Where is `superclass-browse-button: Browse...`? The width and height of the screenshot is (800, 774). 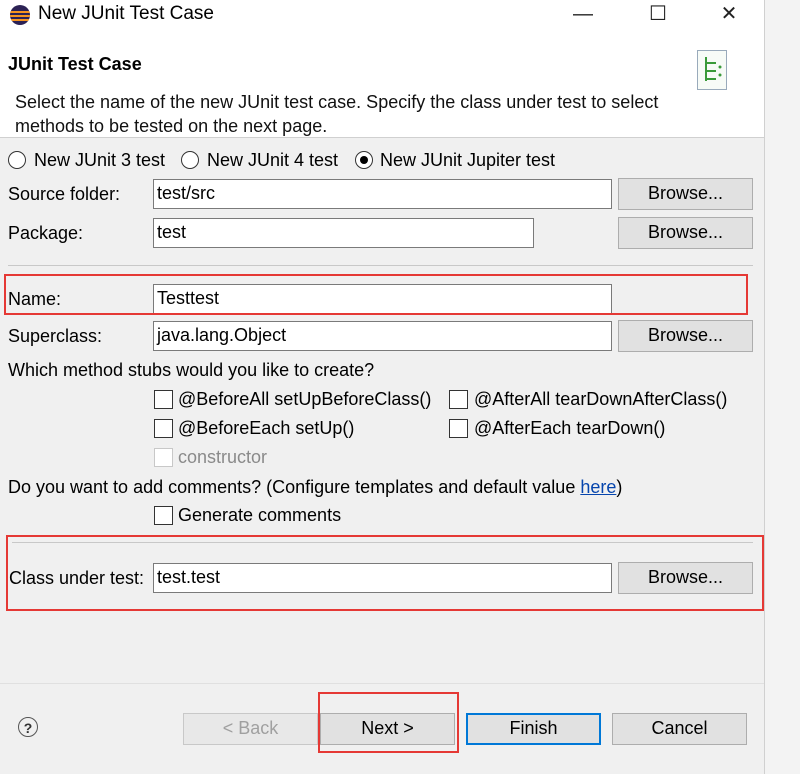
superclass-browse-button: Browse... is located at coordinates (685, 336).